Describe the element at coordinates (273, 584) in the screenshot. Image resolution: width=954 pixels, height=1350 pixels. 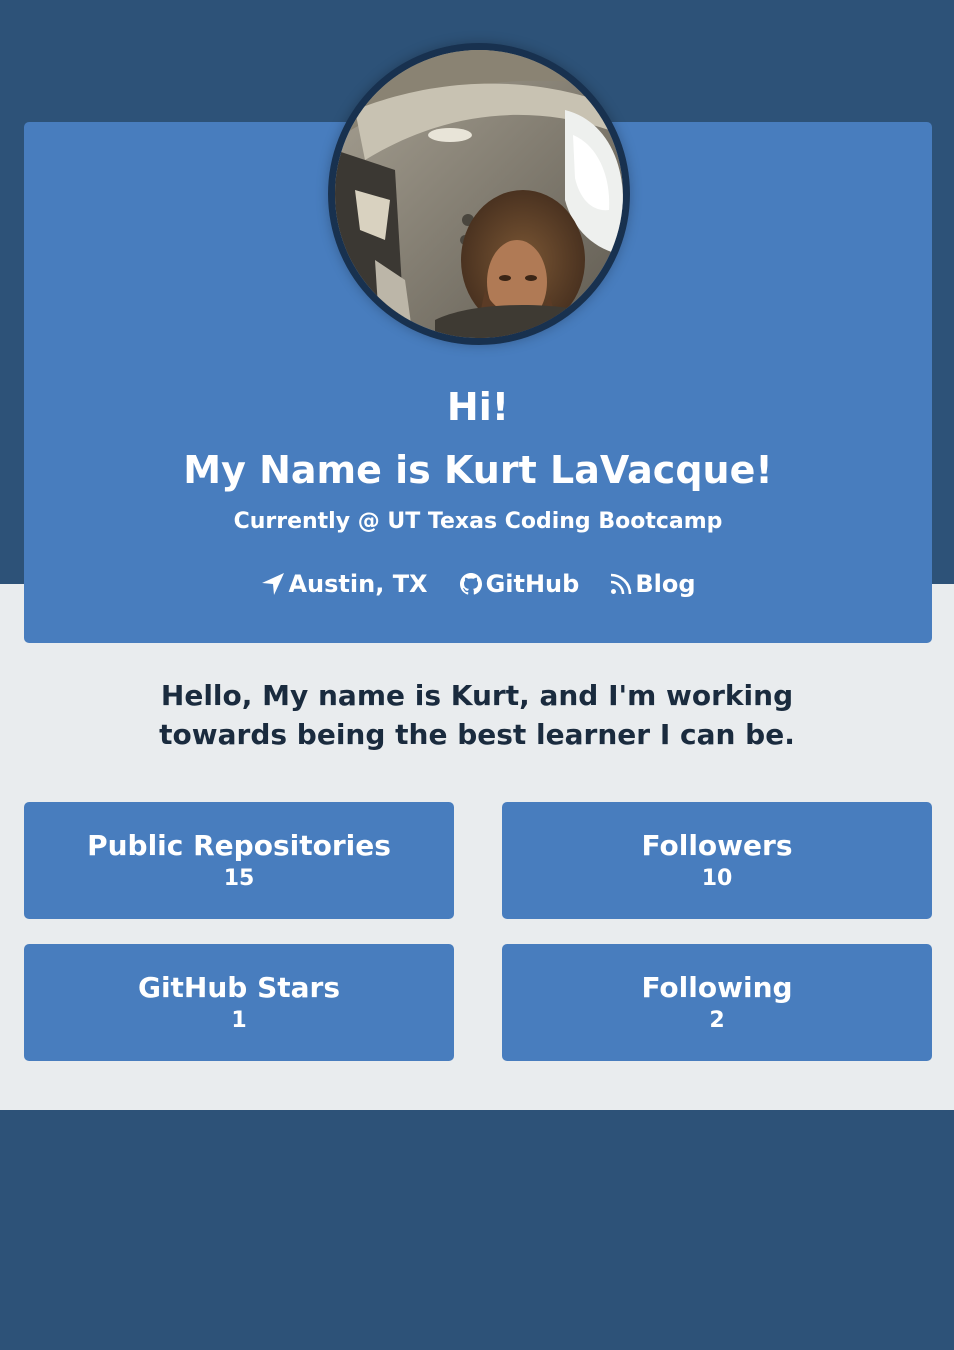
I see `location-arrow-icon` at that location.